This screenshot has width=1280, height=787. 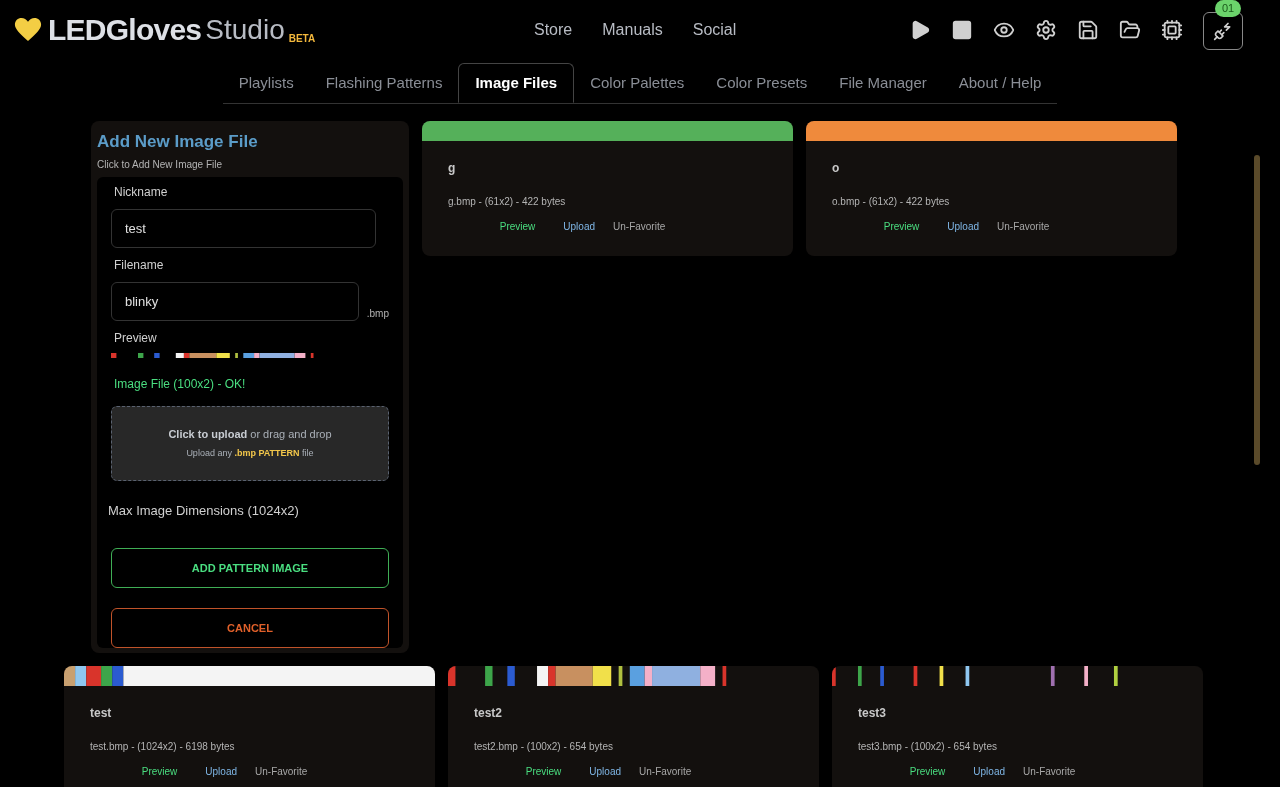 What do you see at coordinates (836, 168) in the screenshot?
I see `card-title: o` at bounding box center [836, 168].